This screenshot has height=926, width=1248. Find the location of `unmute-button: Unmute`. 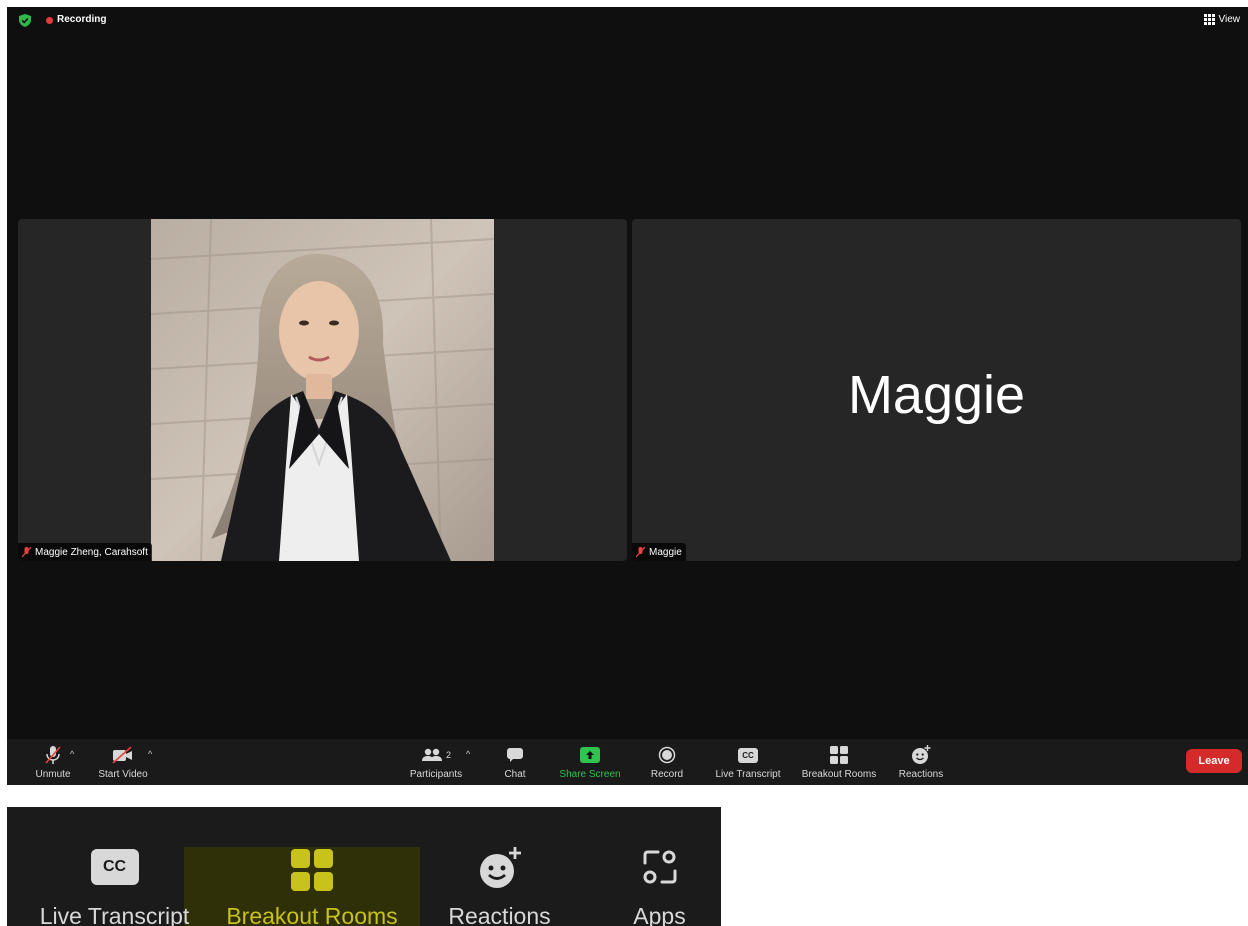

unmute-button: Unmute is located at coordinates (53, 762).